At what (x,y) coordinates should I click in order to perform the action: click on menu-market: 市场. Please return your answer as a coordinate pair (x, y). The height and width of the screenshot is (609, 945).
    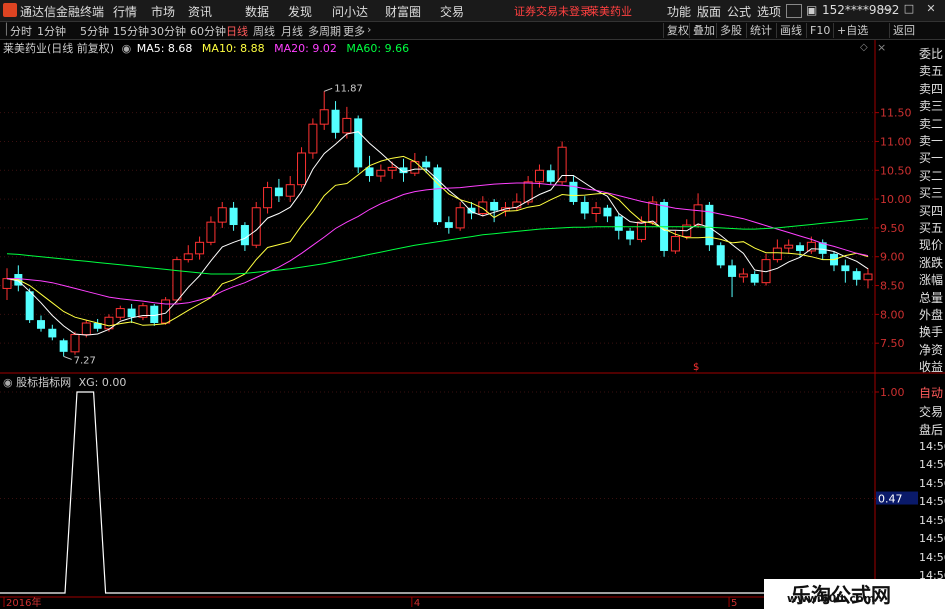
    Looking at the image, I should click on (163, 11).